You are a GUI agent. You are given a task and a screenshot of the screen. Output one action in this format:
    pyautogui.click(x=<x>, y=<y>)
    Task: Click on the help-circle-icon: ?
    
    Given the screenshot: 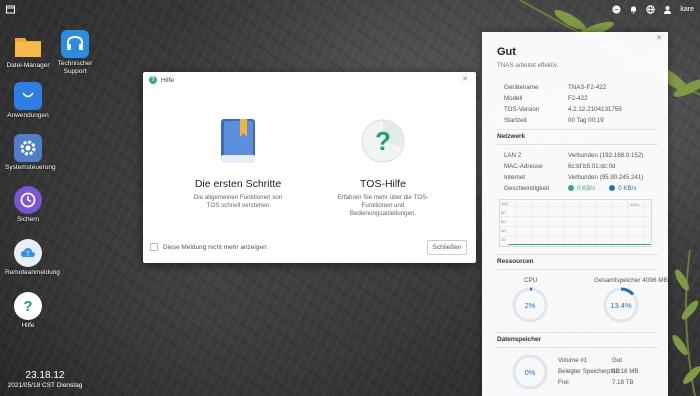 What is the action you would take?
    pyautogui.click(x=383, y=141)
    